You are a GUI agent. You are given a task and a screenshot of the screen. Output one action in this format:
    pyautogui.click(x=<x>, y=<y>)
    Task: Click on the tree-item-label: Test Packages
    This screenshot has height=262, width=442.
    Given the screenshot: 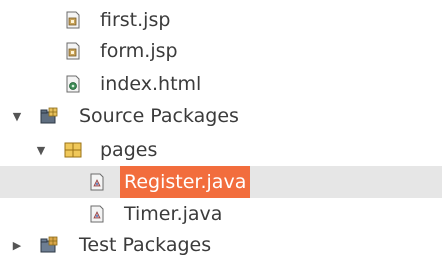 What is the action you would take?
    pyautogui.click(x=145, y=245)
    